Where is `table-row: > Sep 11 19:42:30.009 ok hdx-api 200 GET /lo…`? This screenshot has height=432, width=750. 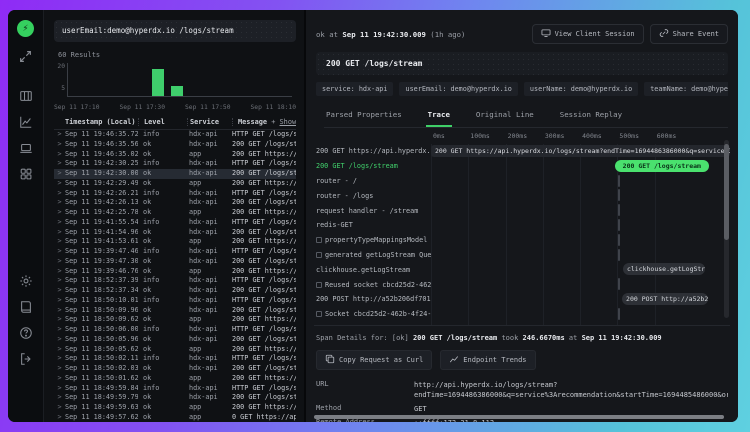
table-row: > Sep 11 19:42:30.009 ok hdx-api 200 GET /lo… is located at coordinates (175, 174).